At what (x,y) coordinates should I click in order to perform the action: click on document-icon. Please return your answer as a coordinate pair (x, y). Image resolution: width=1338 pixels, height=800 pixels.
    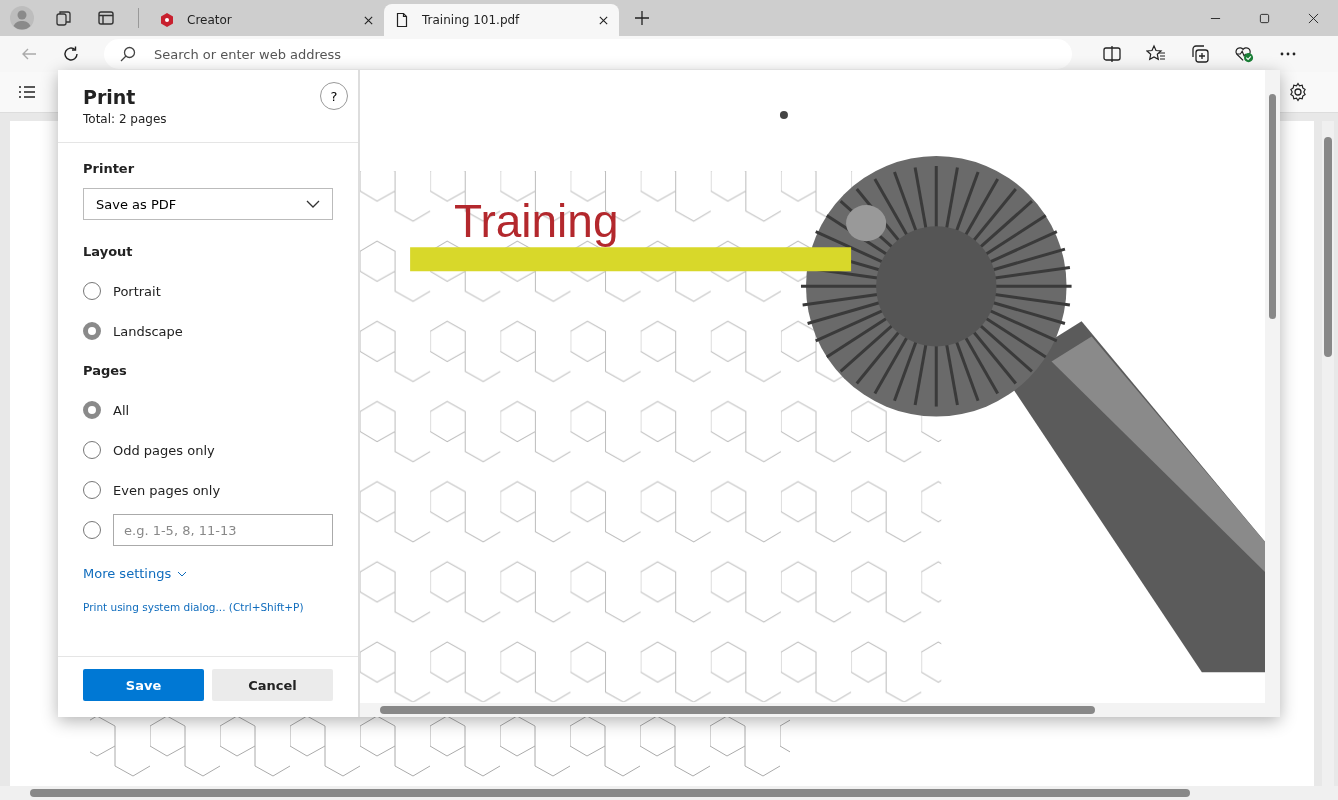
    Looking at the image, I should click on (402, 20).